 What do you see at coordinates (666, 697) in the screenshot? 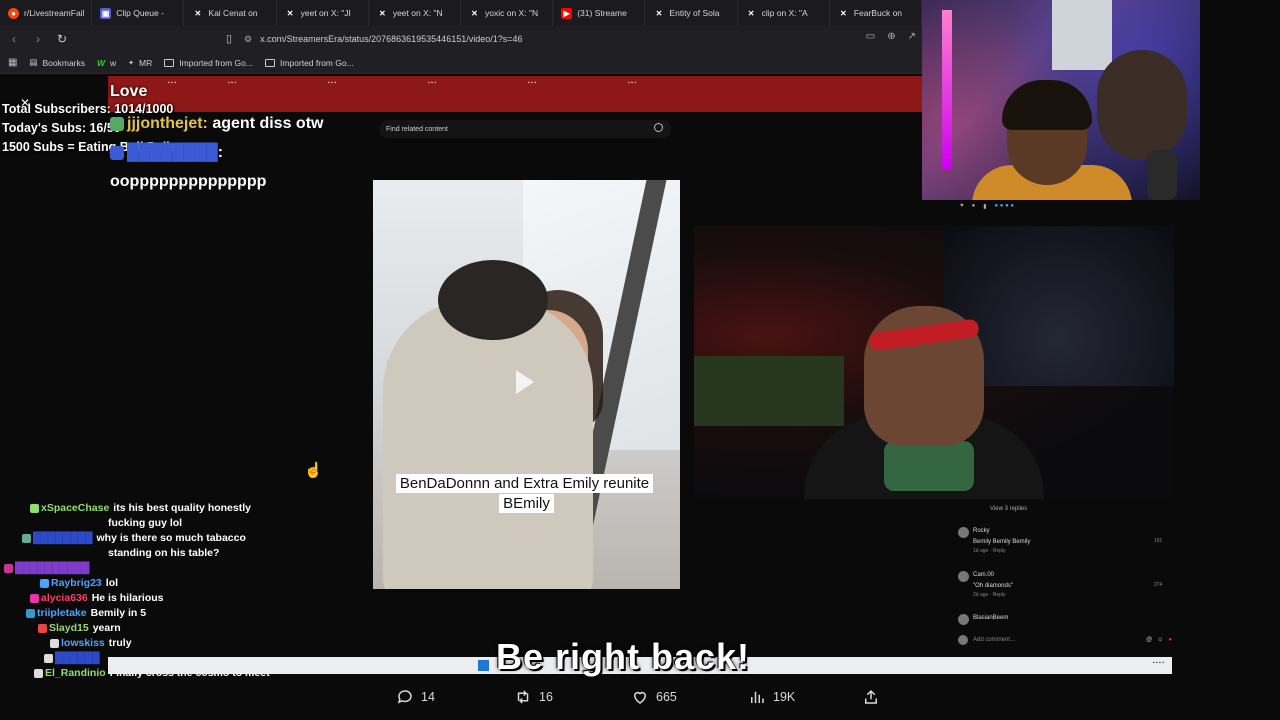
I see `like-count: 665` at bounding box center [666, 697].